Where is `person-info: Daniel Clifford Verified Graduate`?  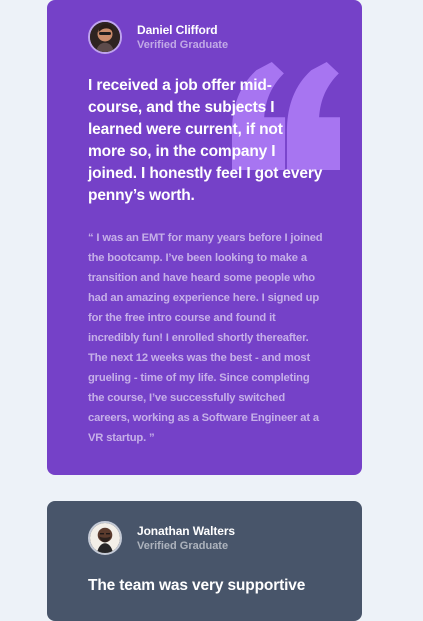
person-info: Daniel Clifford Verified Graduate is located at coordinates (182, 38).